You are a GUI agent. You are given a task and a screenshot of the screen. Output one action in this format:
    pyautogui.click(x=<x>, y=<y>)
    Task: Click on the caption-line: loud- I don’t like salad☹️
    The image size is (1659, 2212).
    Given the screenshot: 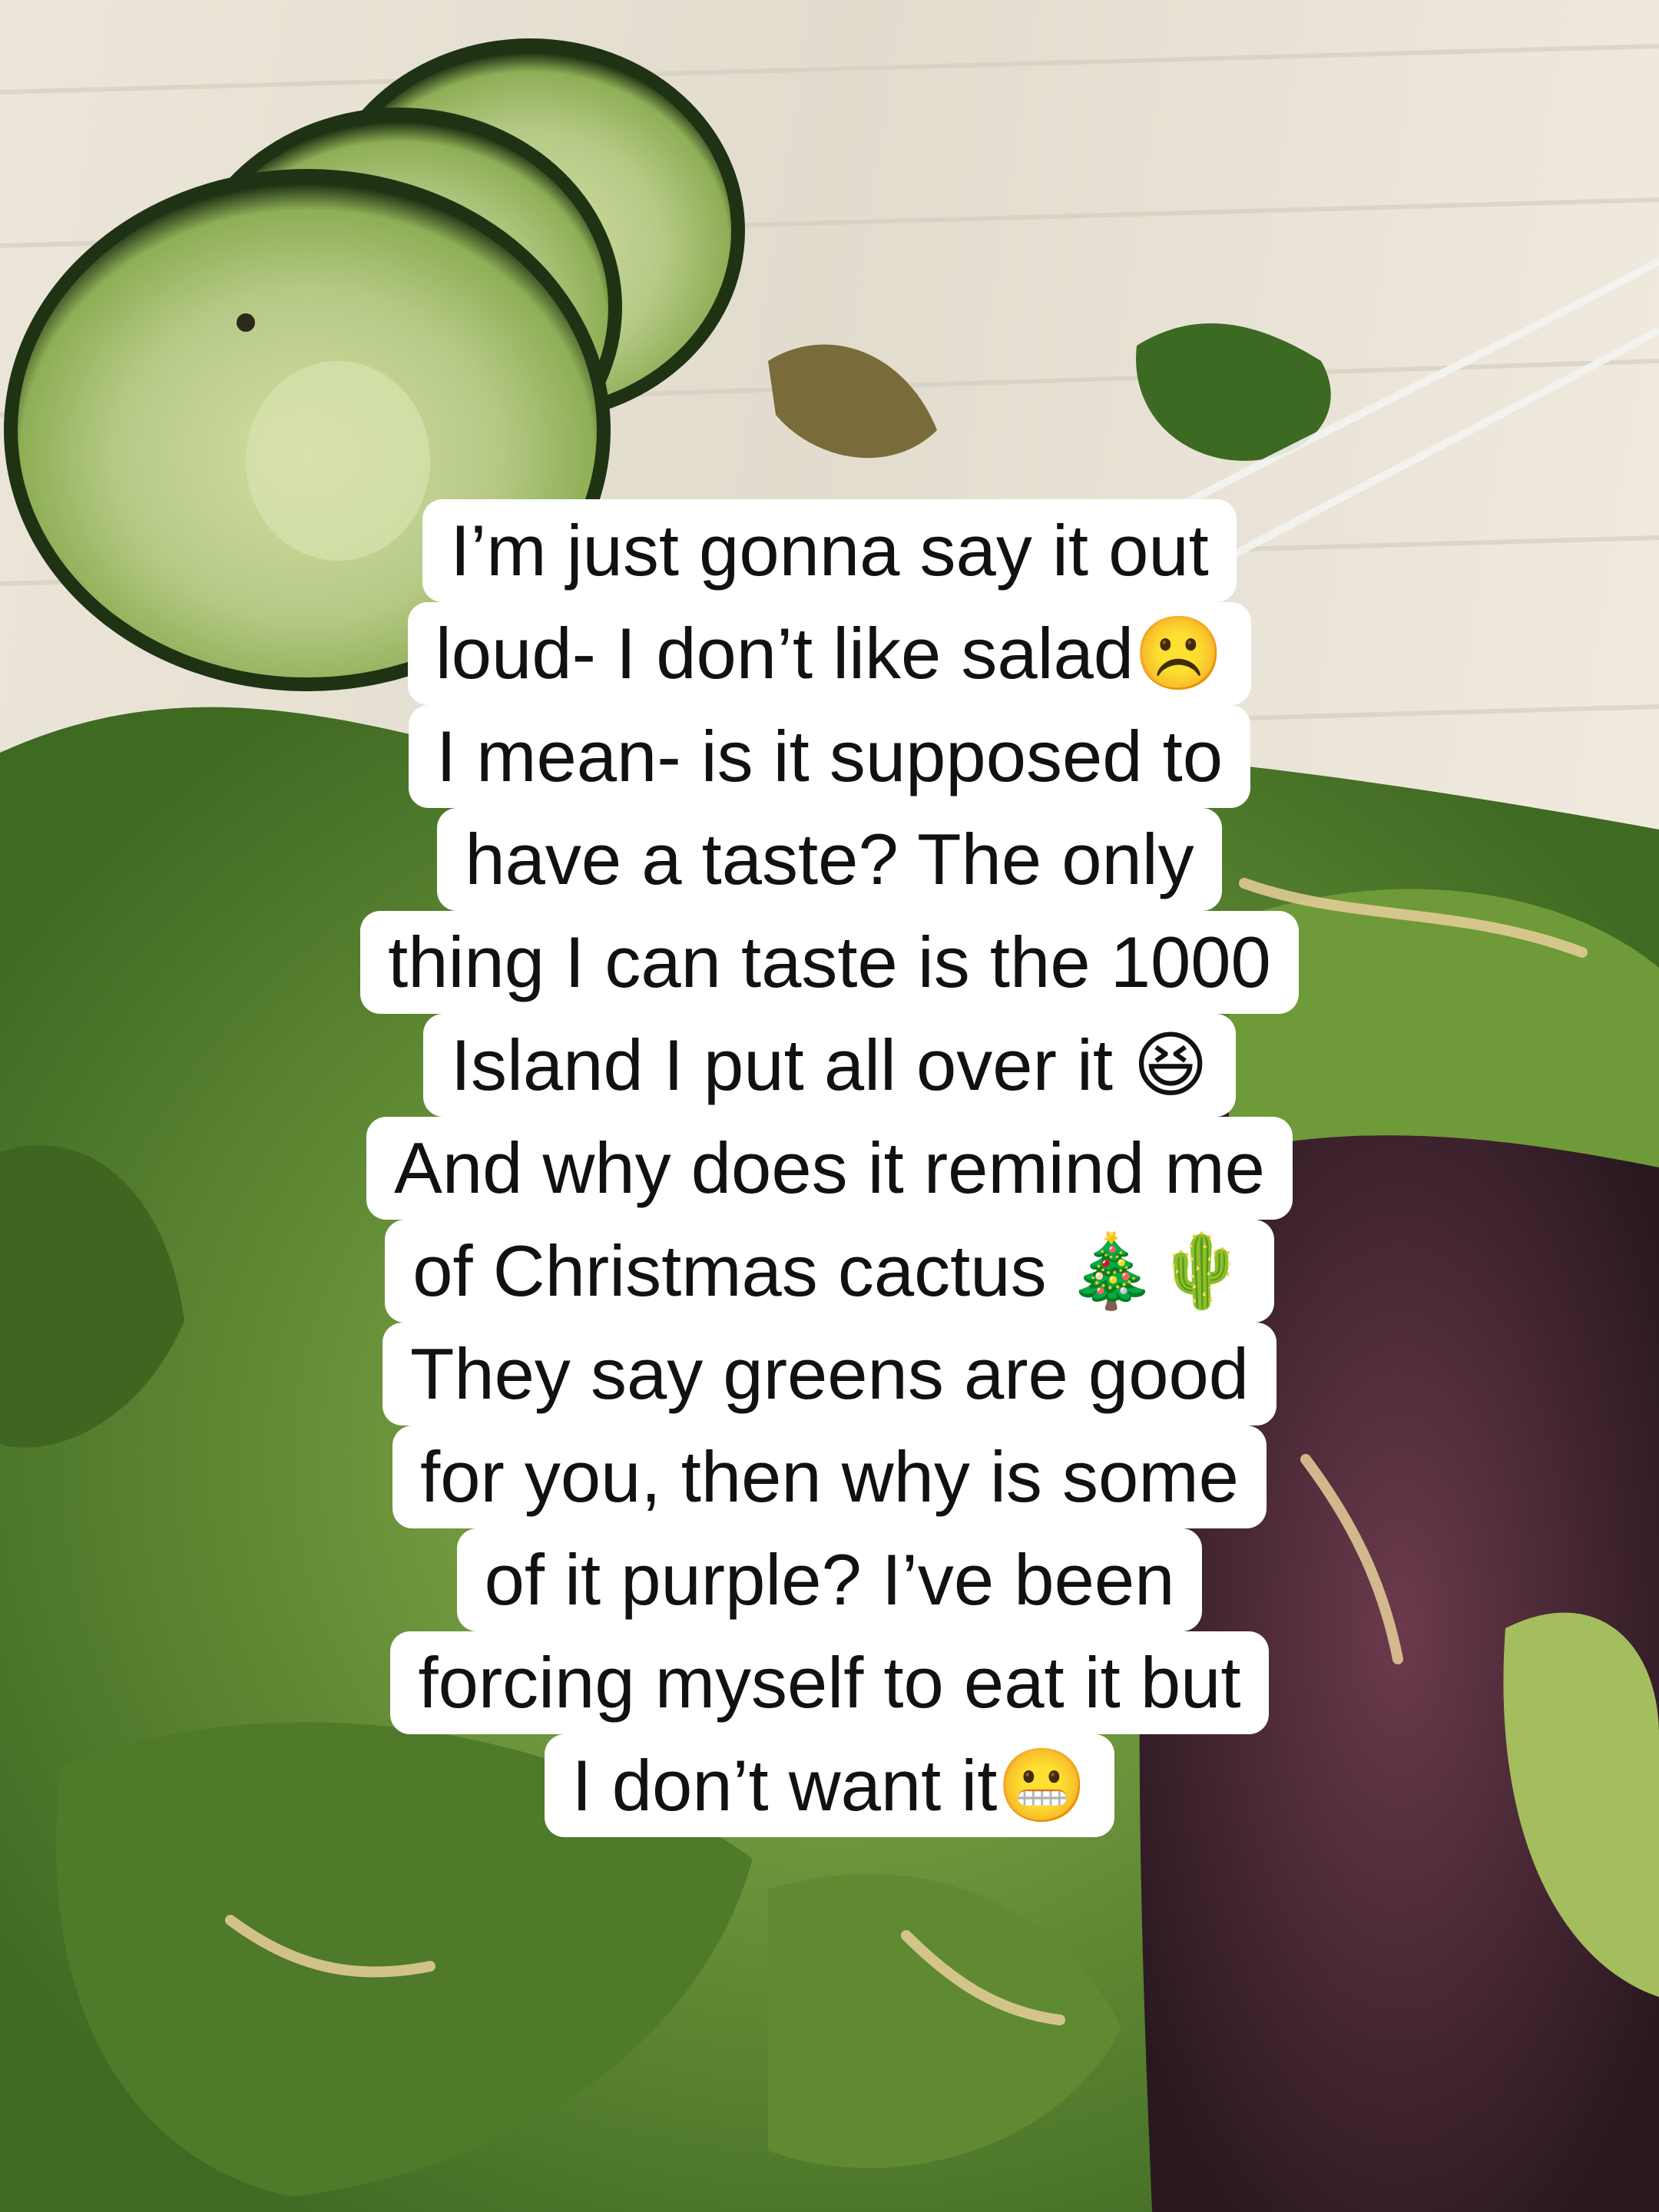 What is the action you would take?
    pyautogui.click(x=829, y=654)
    